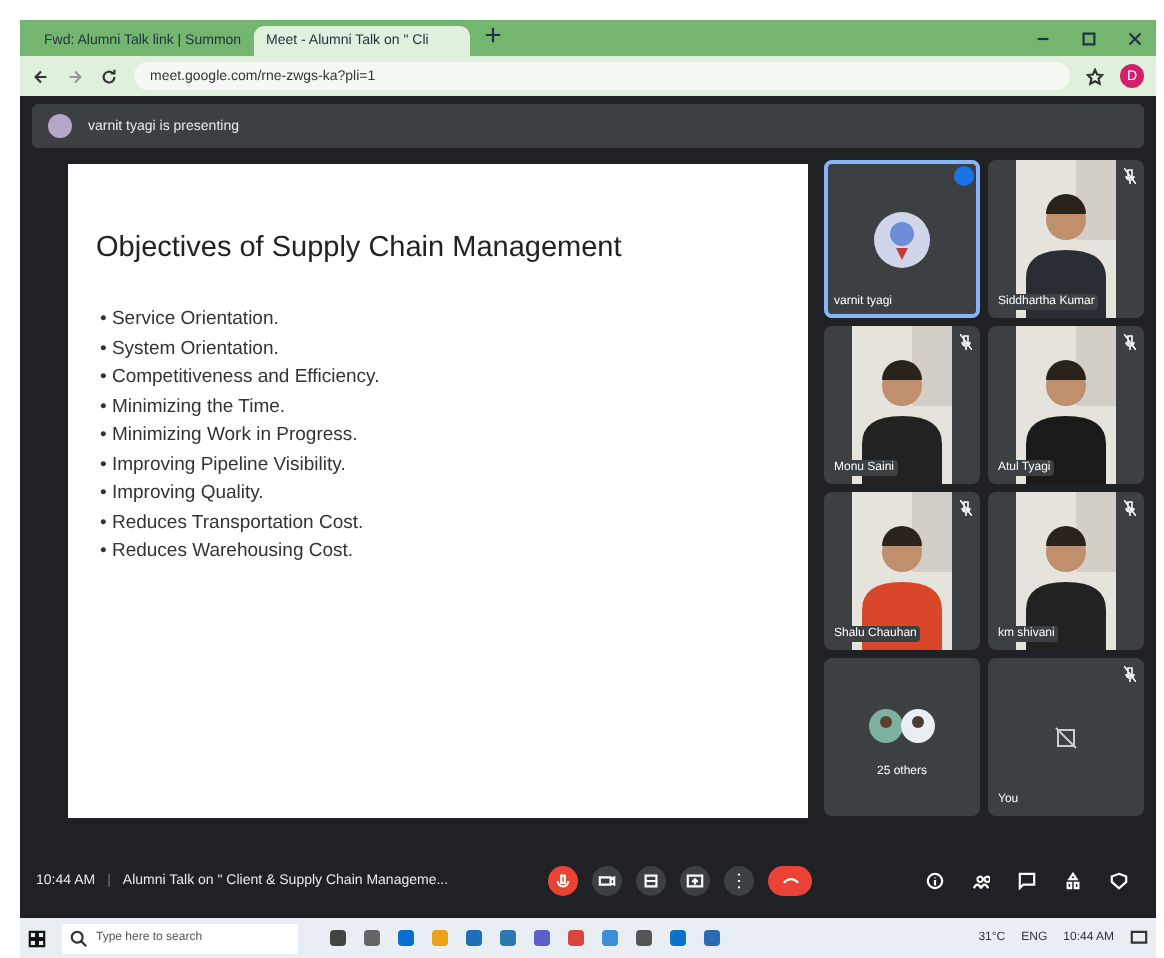 The height and width of the screenshot is (958, 1164). I want to click on people-icon, so click(981, 880).